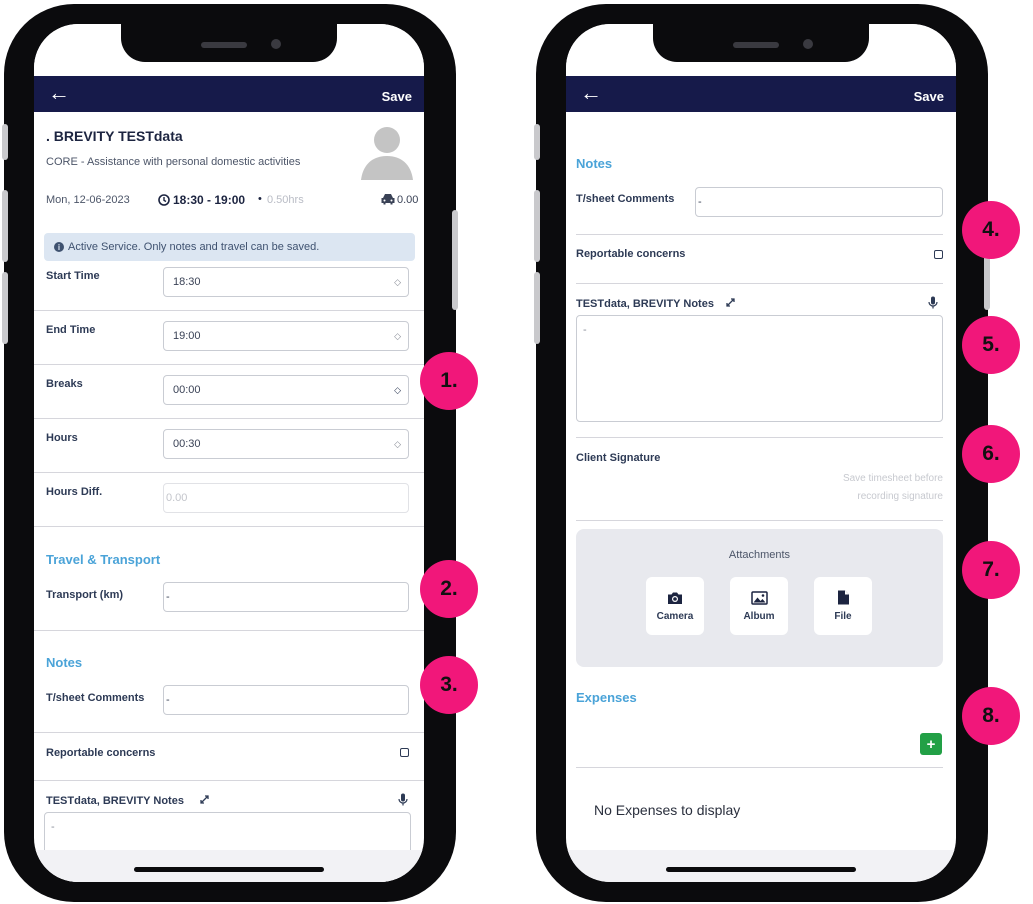 The height and width of the screenshot is (904, 1033). I want to click on end-time-input: 19:00 ◇, so click(286, 336).